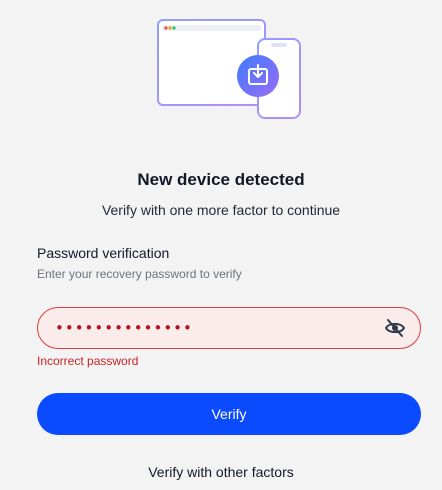 This screenshot has height=490, width=442. What do you see at coordinates (221, 179) in the screenshot?
I see `page-title: New device detected` at bounding box center [221, 179].